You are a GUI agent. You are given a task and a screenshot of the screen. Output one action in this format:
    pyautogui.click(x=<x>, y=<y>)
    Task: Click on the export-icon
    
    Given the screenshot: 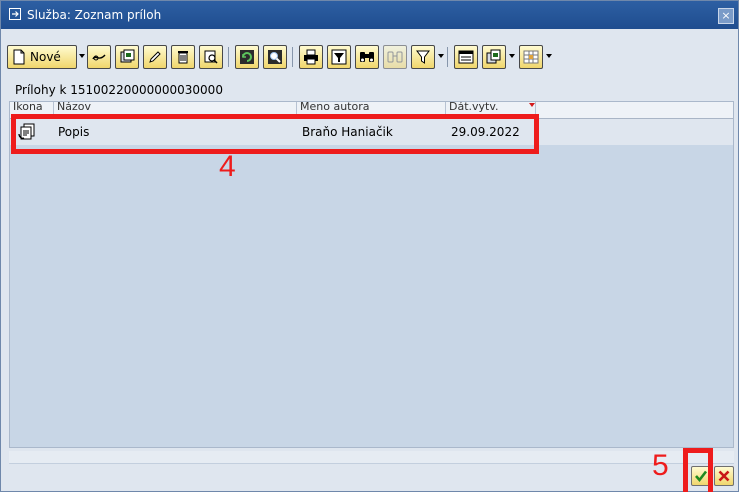 What is the action you would take?
    pyautogui.click(x=466, y=57)
    